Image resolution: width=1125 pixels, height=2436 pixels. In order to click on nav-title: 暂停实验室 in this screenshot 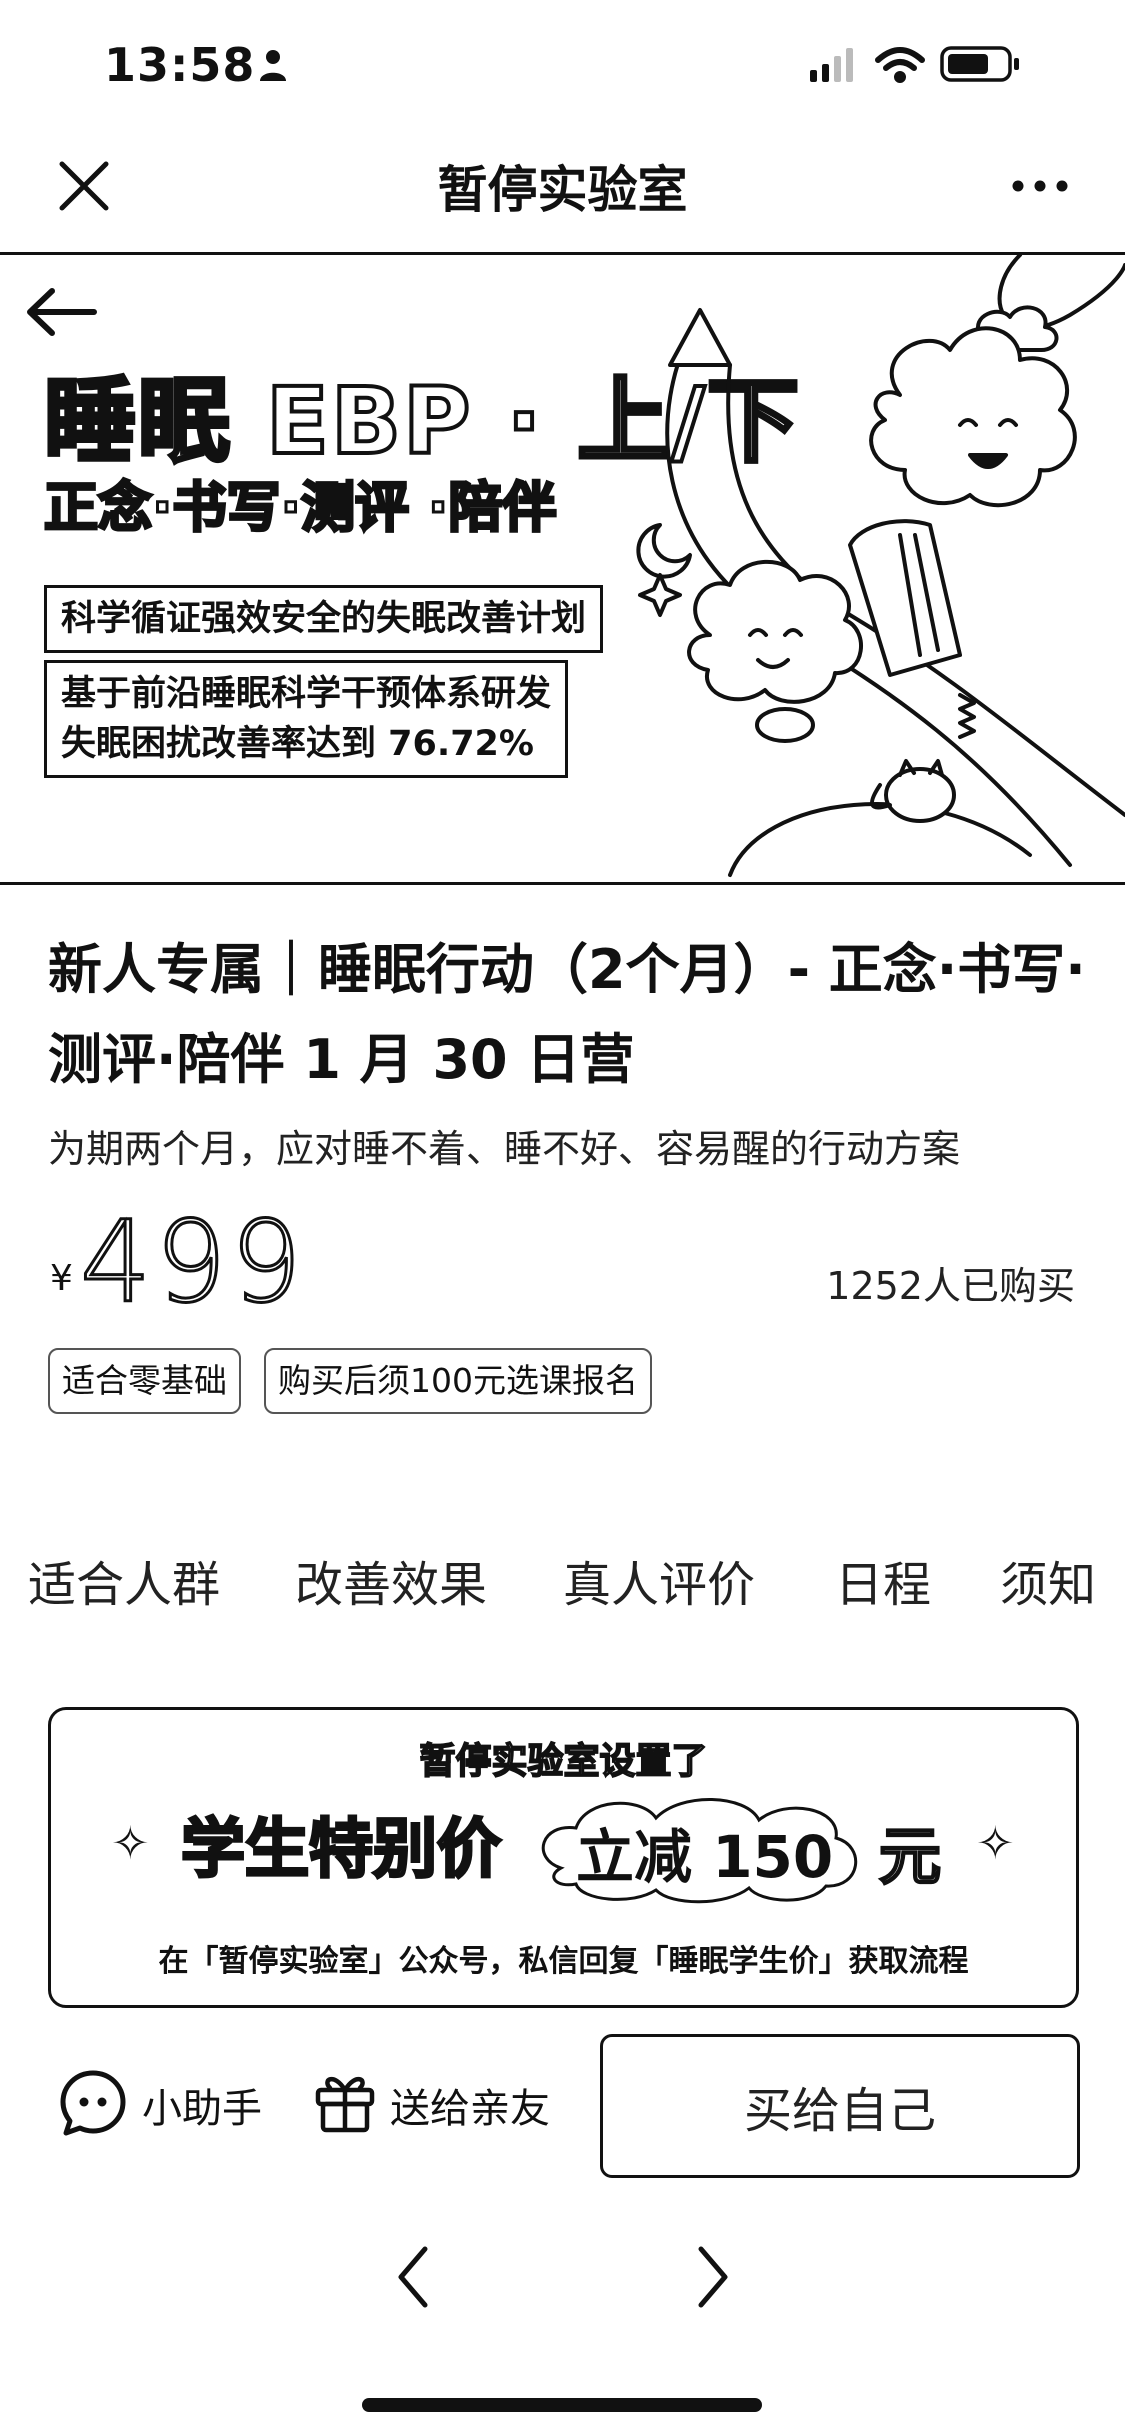, I will do `click(562, 190)`.